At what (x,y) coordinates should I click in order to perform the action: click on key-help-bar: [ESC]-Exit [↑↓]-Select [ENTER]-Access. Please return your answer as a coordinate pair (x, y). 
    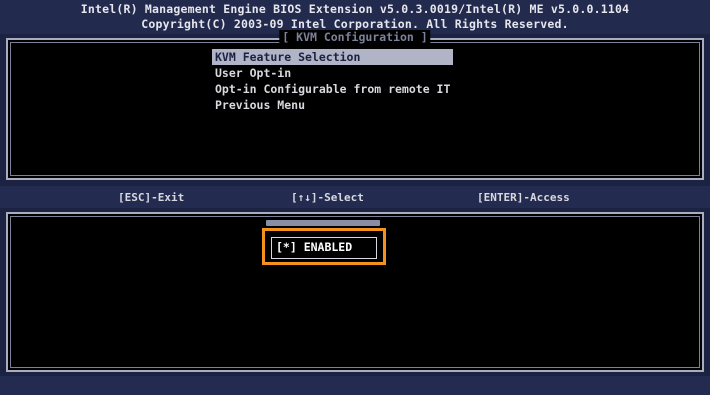
    Looking at the image, I should click on (355, 197).